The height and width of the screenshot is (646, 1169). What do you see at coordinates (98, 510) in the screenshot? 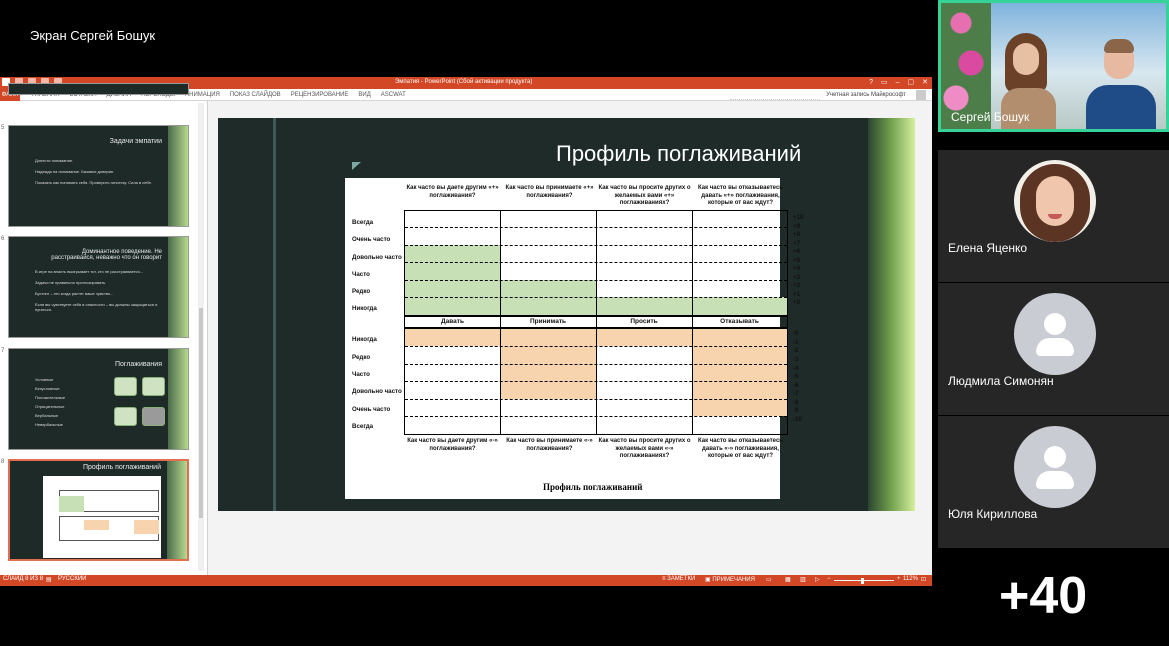
I see `thumbnail-slide-8: Профиль поглаживаний` at bounding box center [98, 510].